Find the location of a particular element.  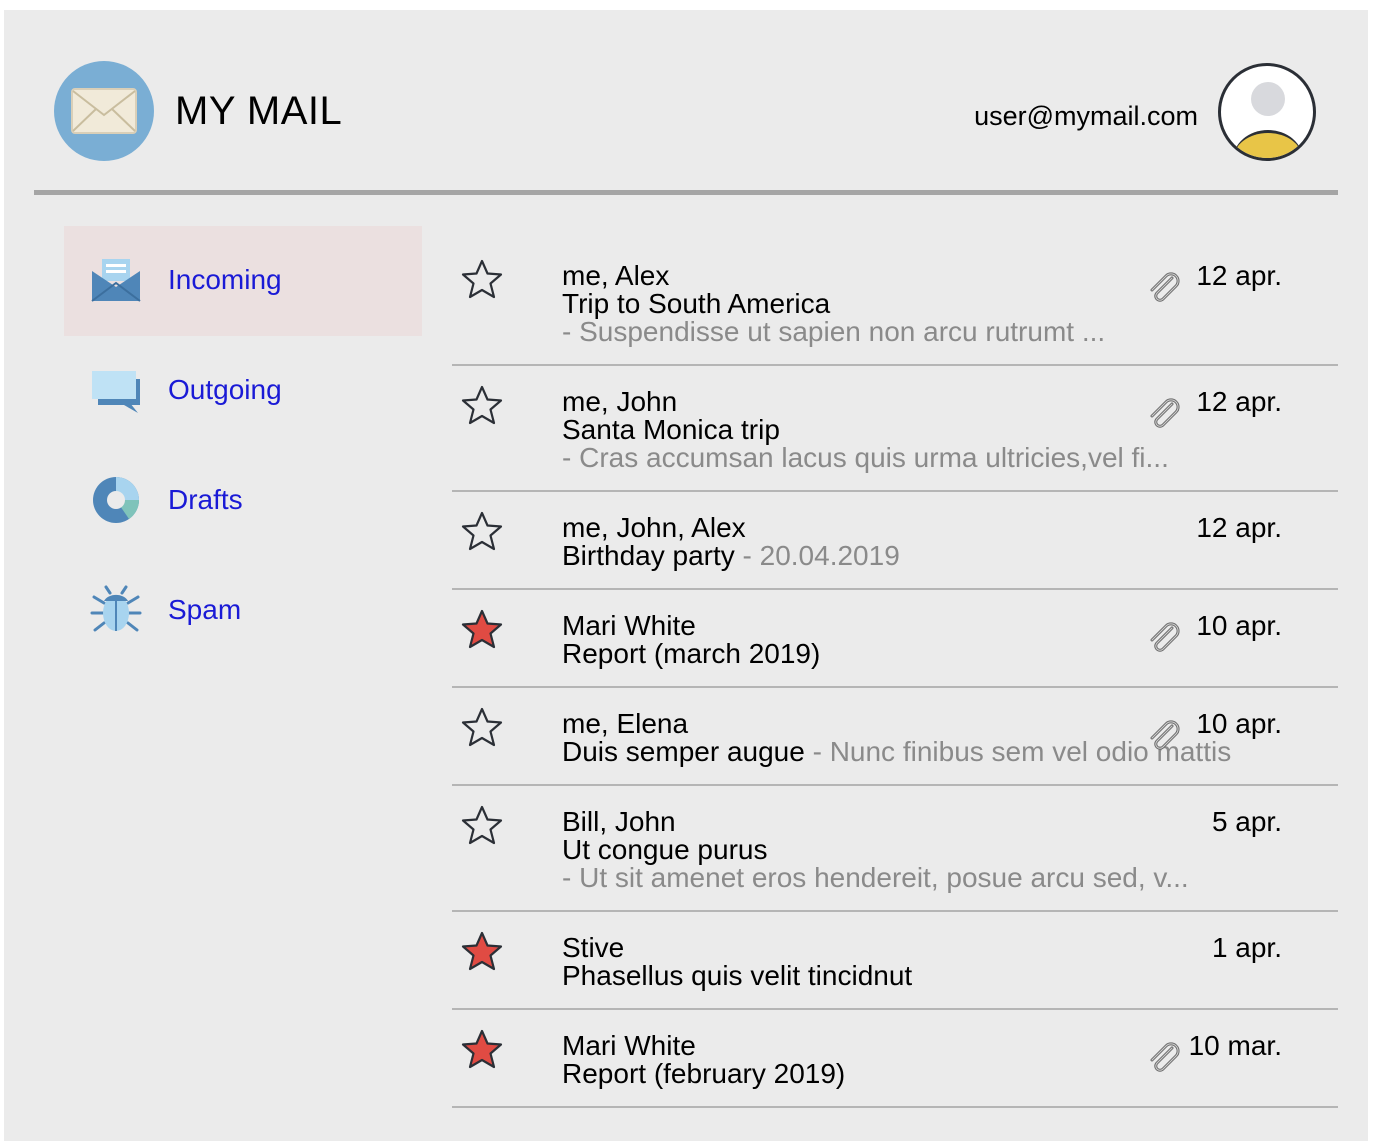

sidebar-item-label: Drafts is located at coordinates (205, 499).